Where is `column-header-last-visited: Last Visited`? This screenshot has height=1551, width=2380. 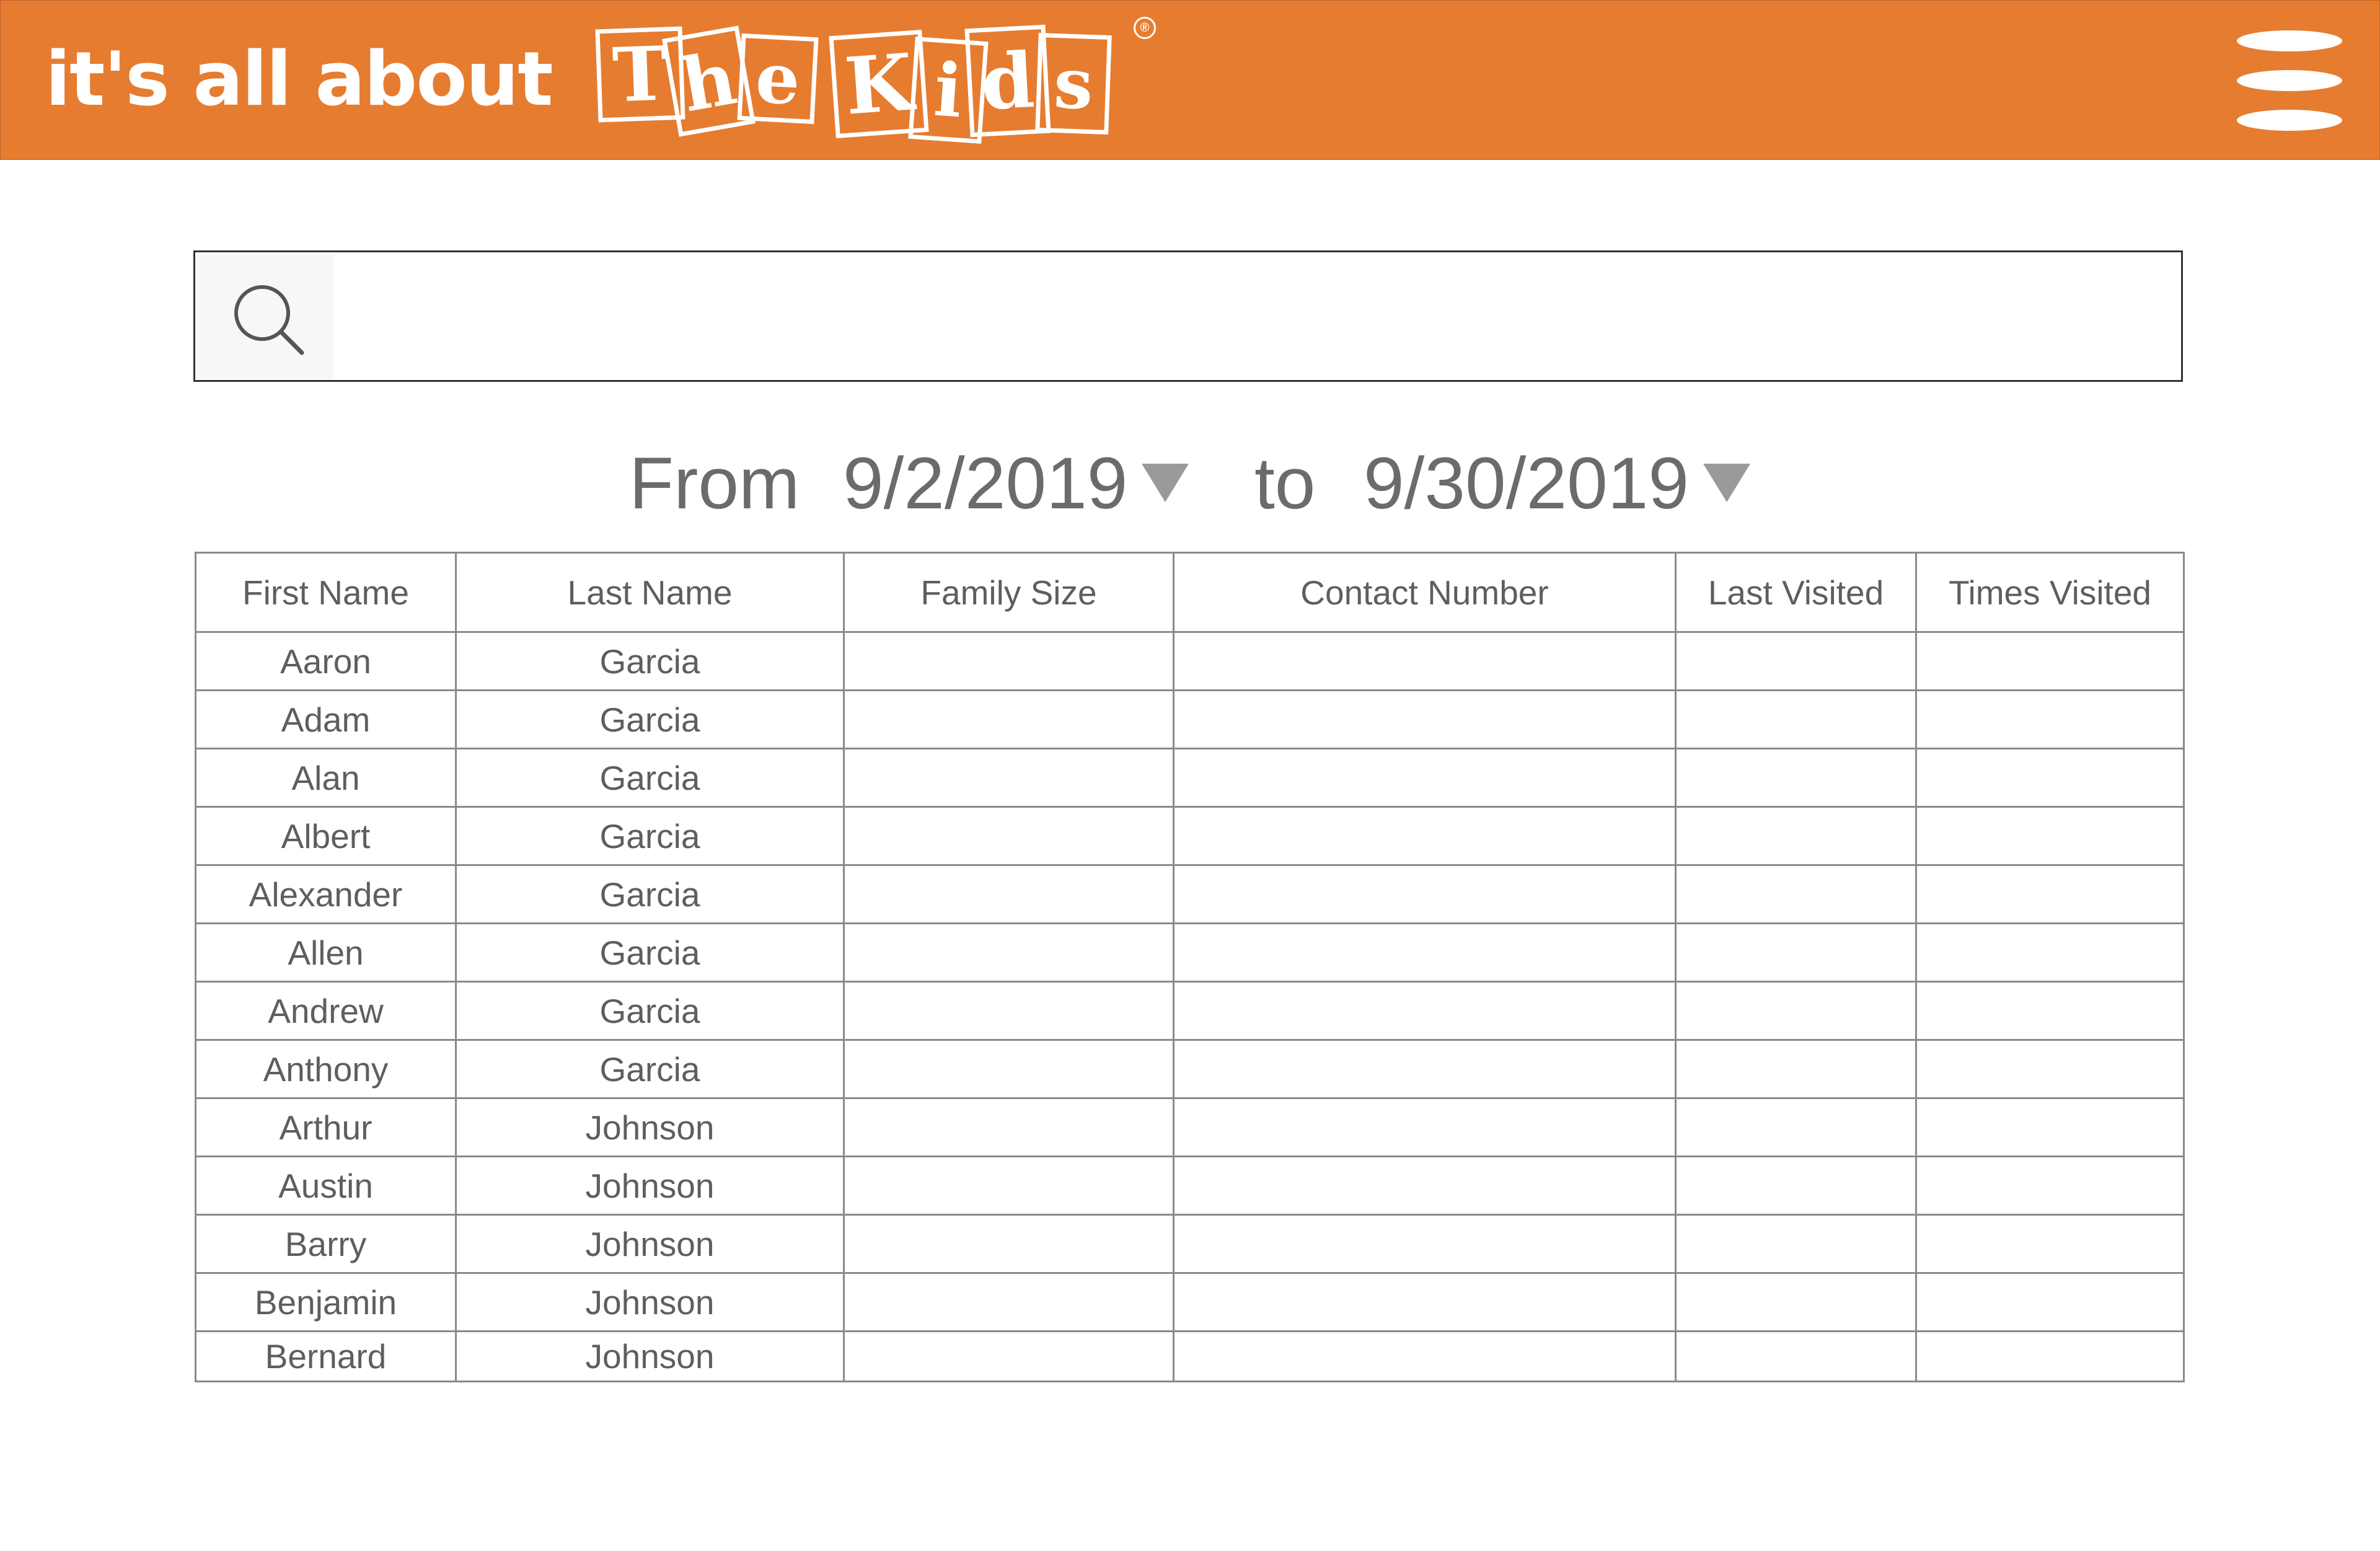
column-header-last-visited: Last Visited is located at coordinates (1796, 592).